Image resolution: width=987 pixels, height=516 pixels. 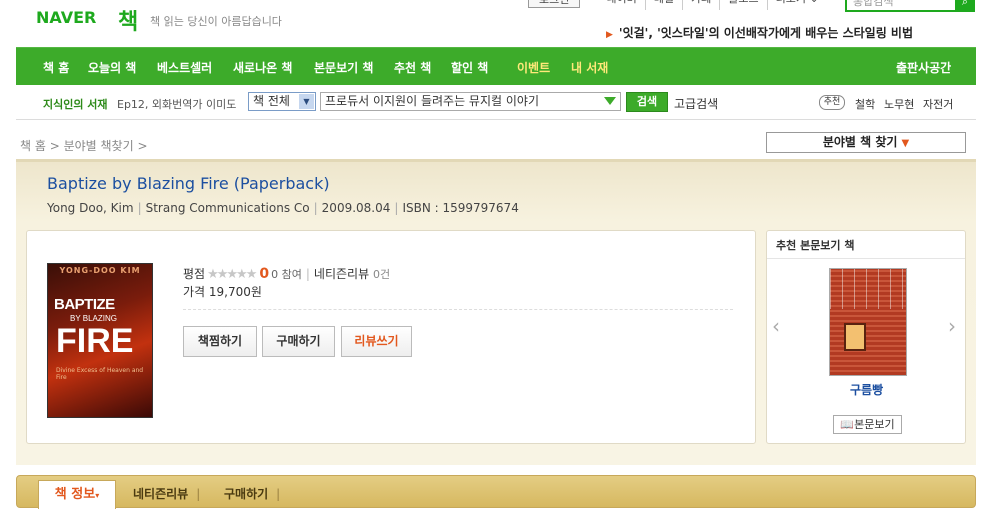 What do you see at coordinates (95, 341) in the screenshot?
I see `cover-title-3: FIRE` at bounding box center [95, 341].